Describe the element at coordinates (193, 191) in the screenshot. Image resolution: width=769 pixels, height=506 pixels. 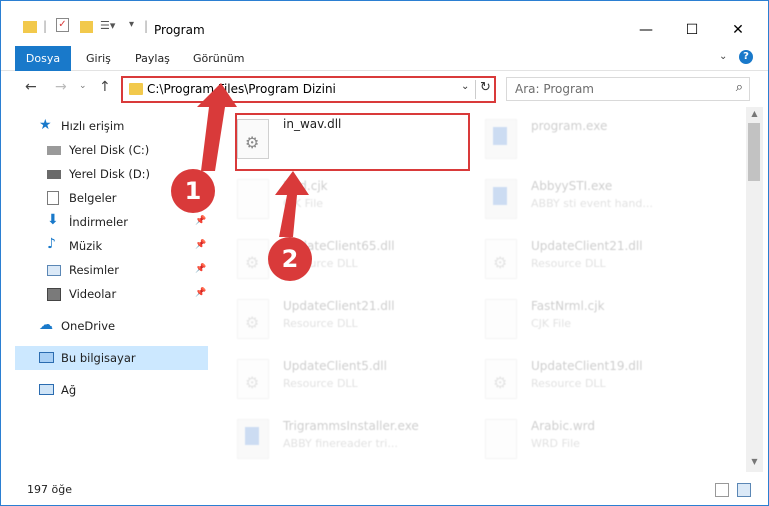
I see `step-badge-1: 1` at that location.